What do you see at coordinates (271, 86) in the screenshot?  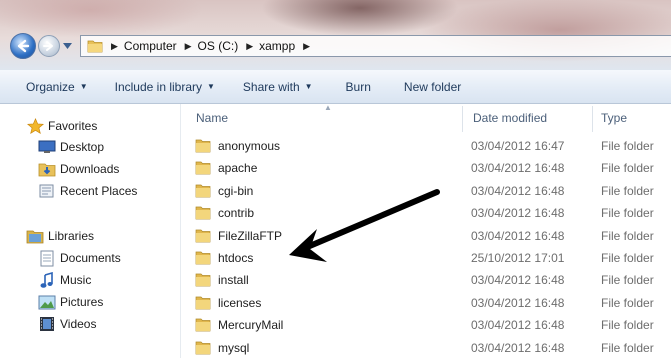 I see `share-with-label: Share with` at bounding box center [271, 86].